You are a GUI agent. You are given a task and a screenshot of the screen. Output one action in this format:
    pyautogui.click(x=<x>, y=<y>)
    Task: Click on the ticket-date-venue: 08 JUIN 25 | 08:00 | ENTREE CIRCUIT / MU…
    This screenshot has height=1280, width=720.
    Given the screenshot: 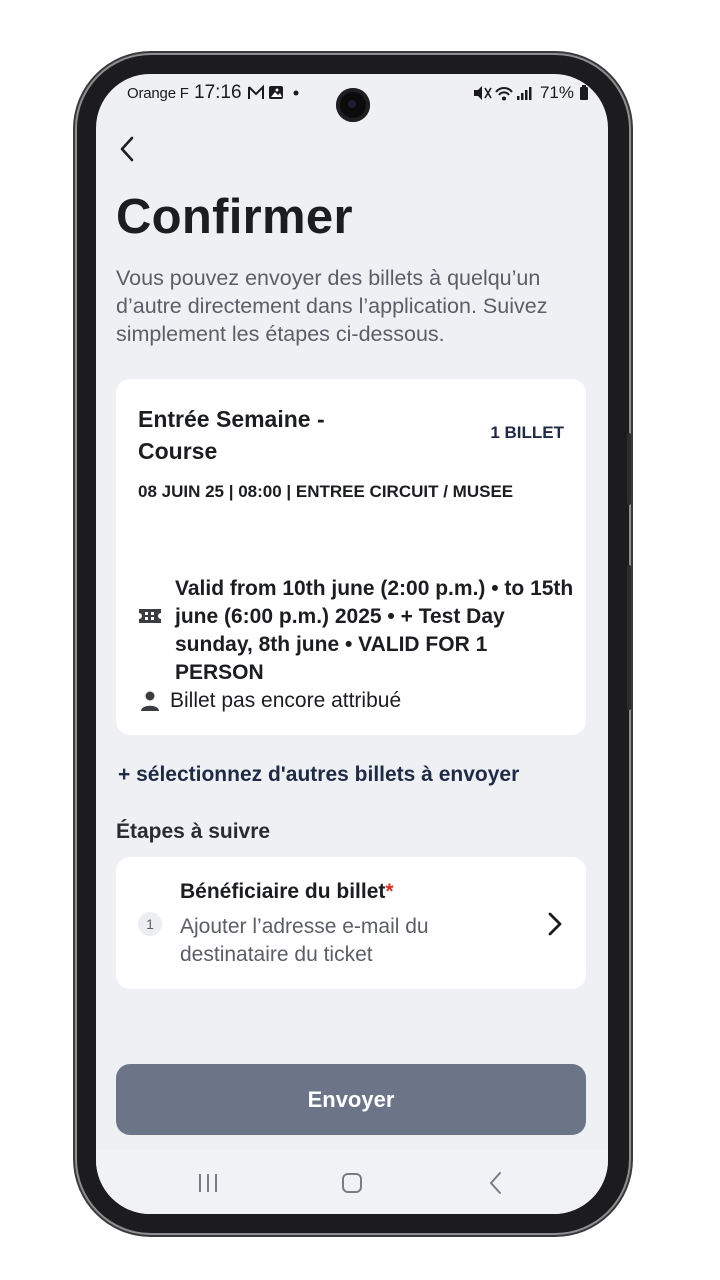 What is the action you would take?
    pyautogui.click(x=326, y=491)
    